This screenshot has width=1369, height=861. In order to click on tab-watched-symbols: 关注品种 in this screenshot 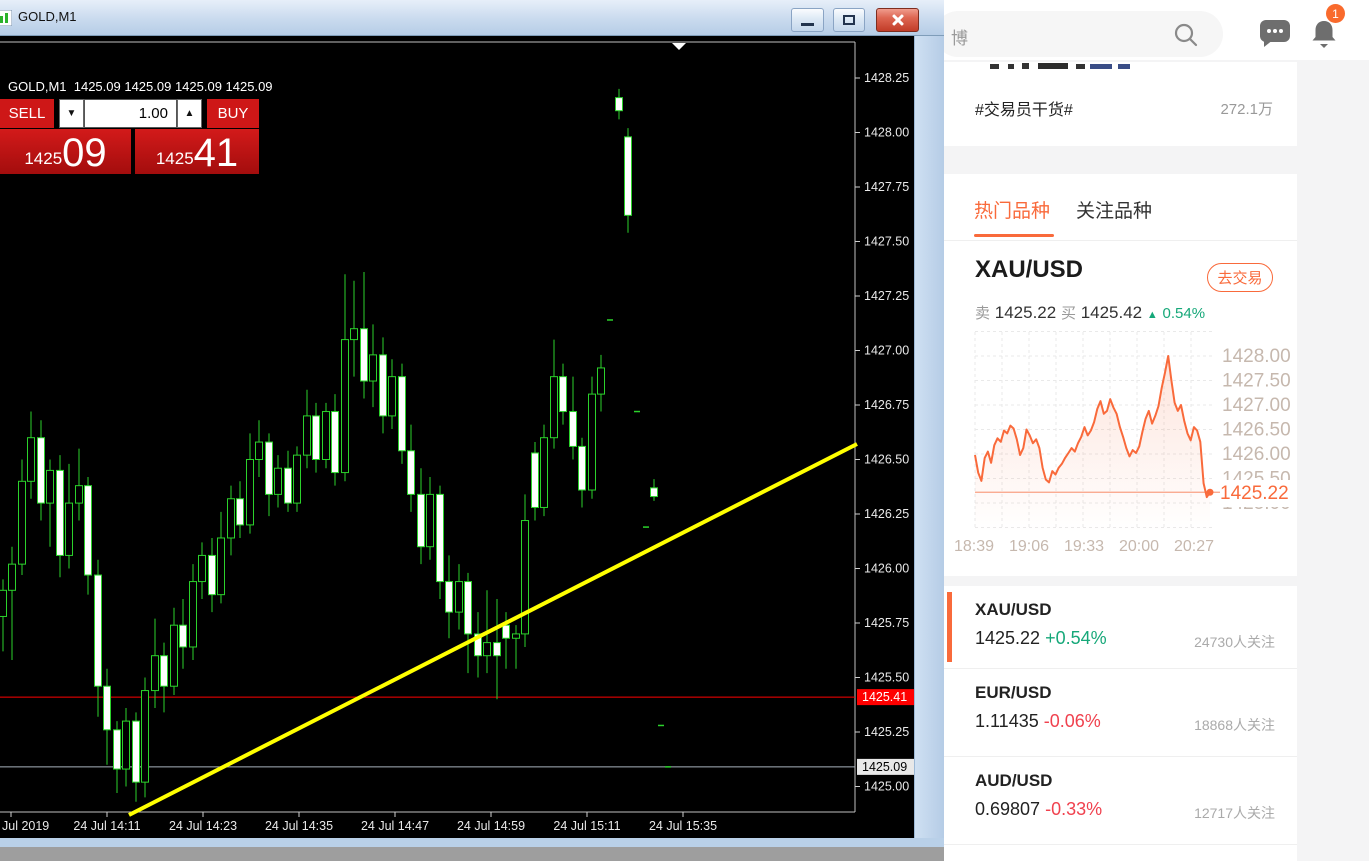, I will do `click(1114, 209)`.